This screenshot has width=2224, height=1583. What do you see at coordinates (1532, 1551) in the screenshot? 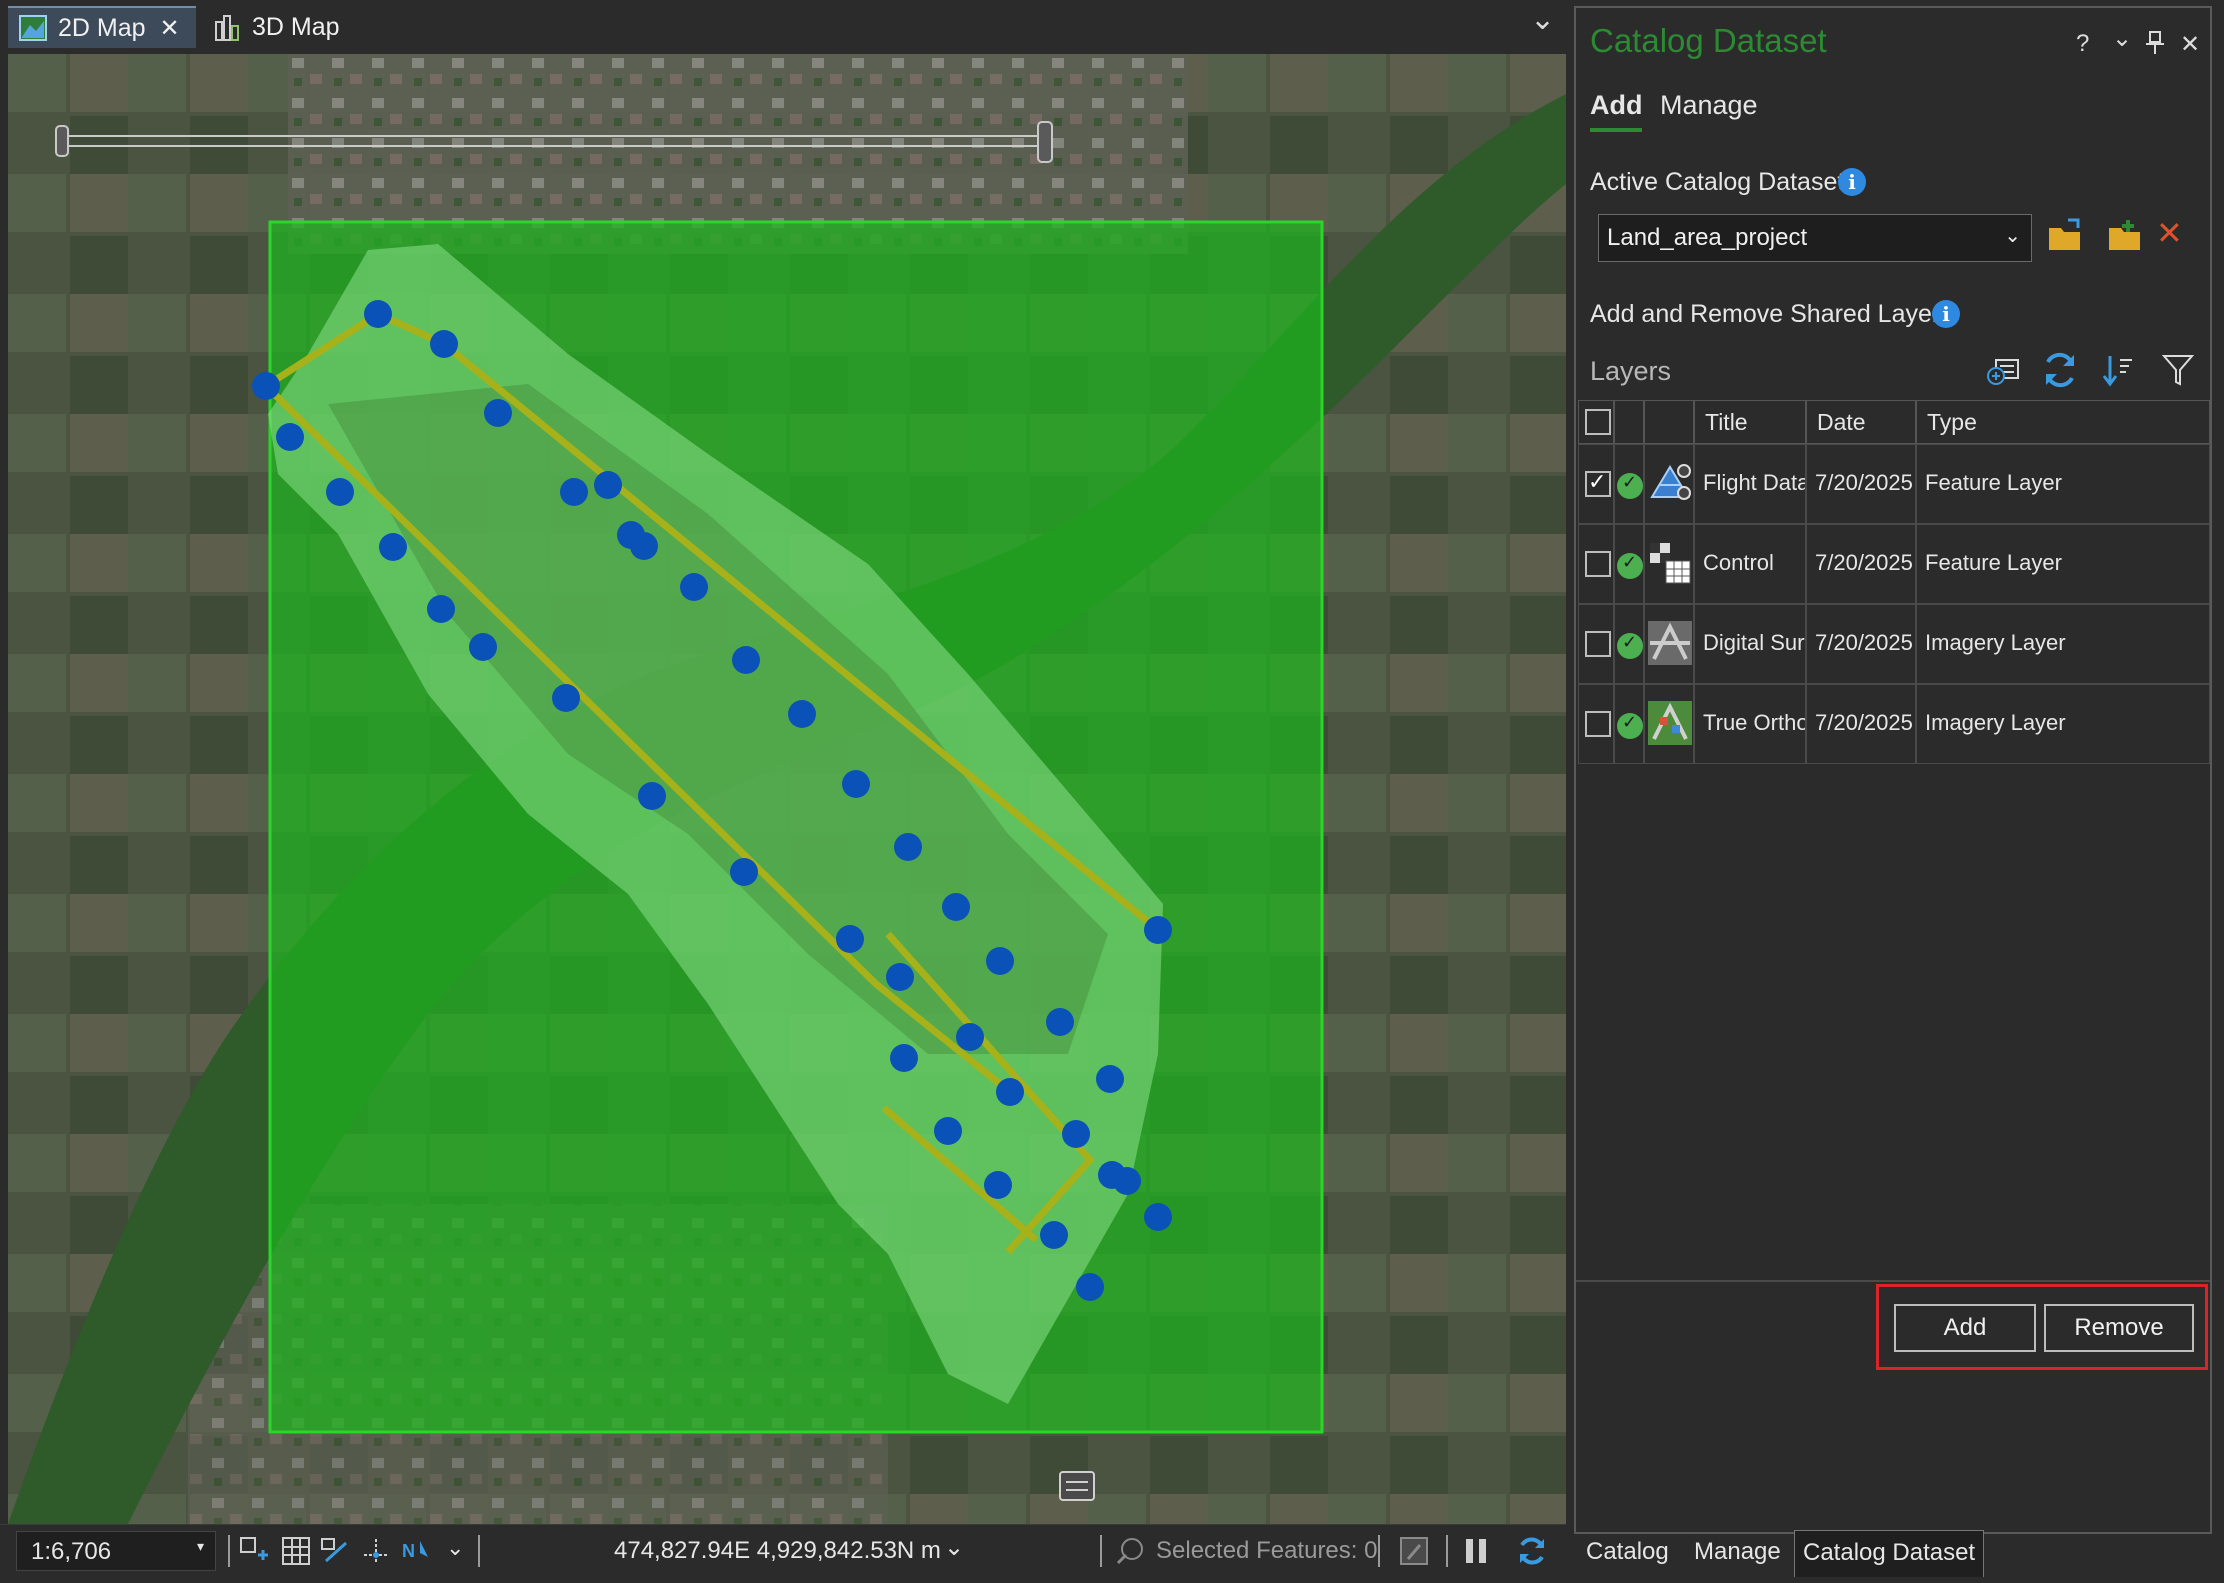
I see `refresh-icon` at bounding box center [1532, 1551].